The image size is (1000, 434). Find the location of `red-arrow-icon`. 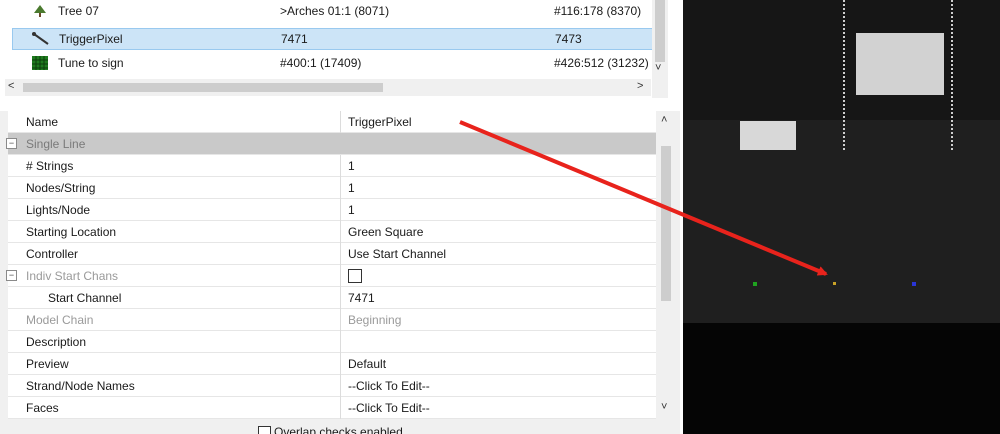

red-arrow-icon is located at coordinates (643, 198).